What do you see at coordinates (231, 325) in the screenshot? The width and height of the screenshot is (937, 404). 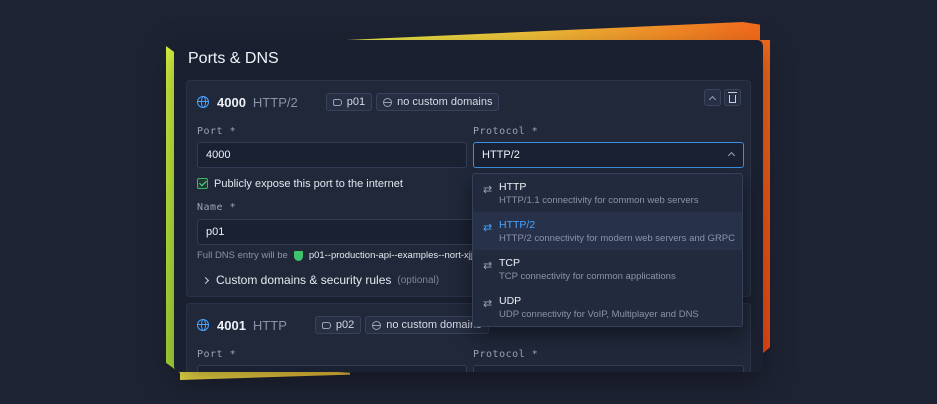 I see `port-number: 4001` at bounding box center [231, 325].